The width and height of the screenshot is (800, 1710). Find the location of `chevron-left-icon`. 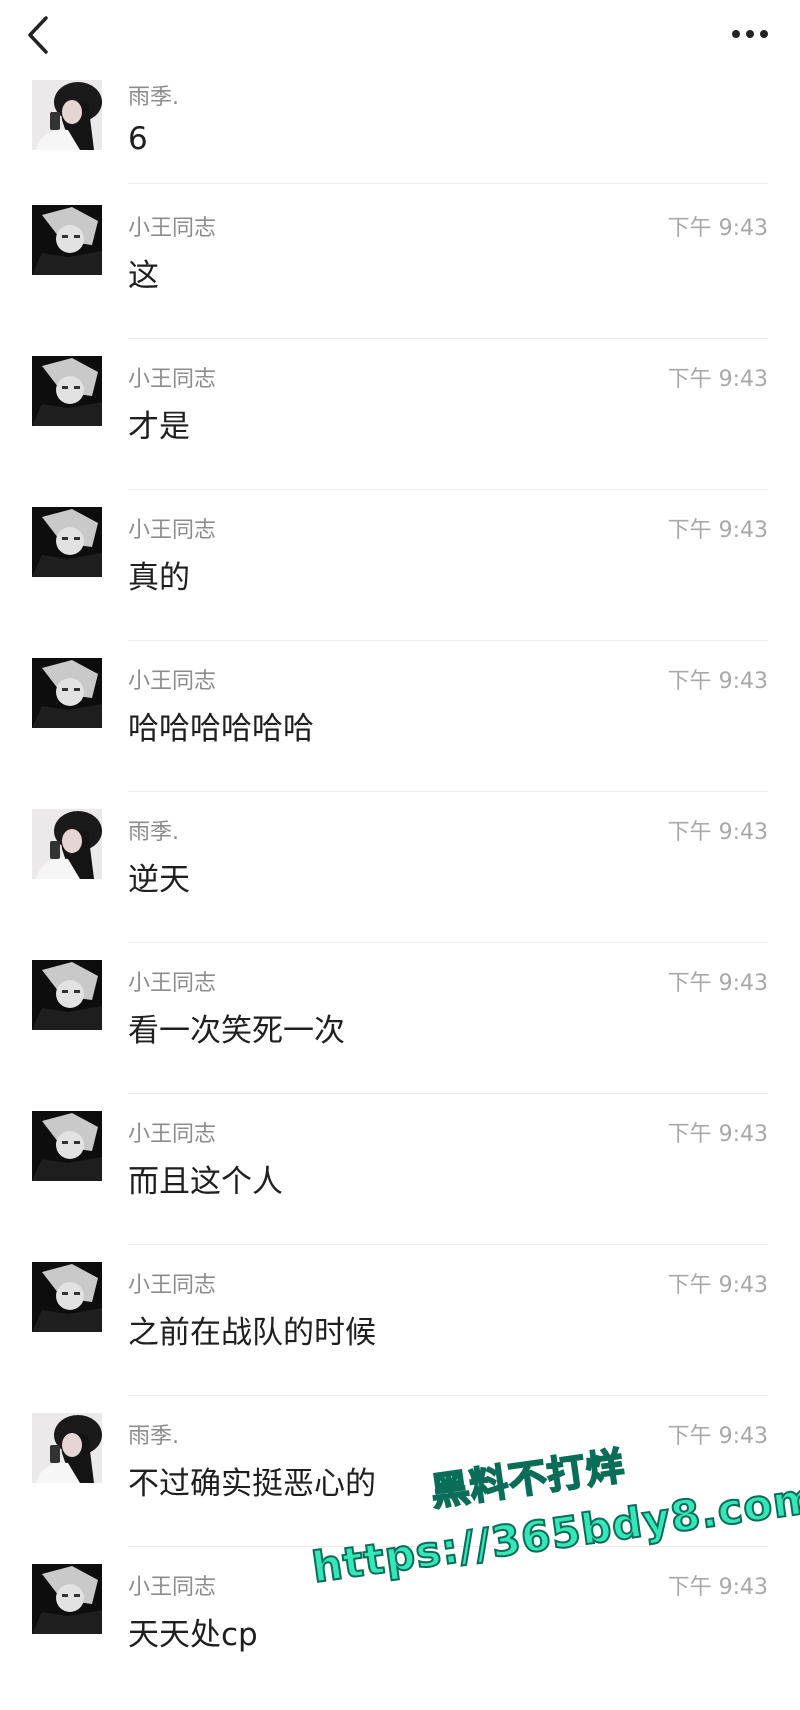

chevron-left-icon is located at coordinates (38, 35).